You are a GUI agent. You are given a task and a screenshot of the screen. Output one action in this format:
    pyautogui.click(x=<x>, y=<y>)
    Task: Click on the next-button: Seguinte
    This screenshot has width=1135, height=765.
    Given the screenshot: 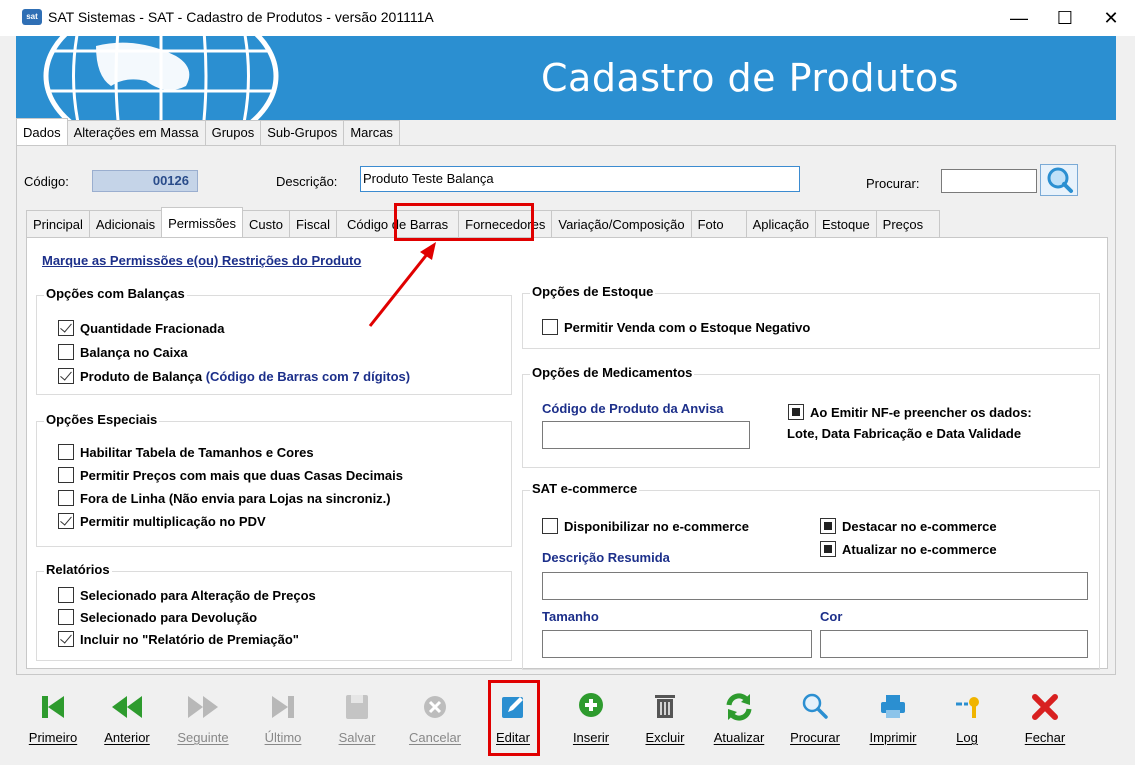 What is the action you would take?
    pyautogui.click(x=203, y=717)
    